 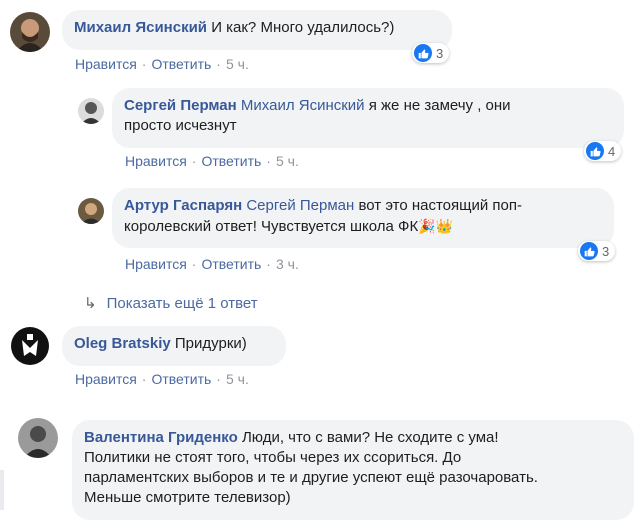 I want to click on comment-actions: Нравится · Ответить · 3 ч., so click(x=212, y=264).